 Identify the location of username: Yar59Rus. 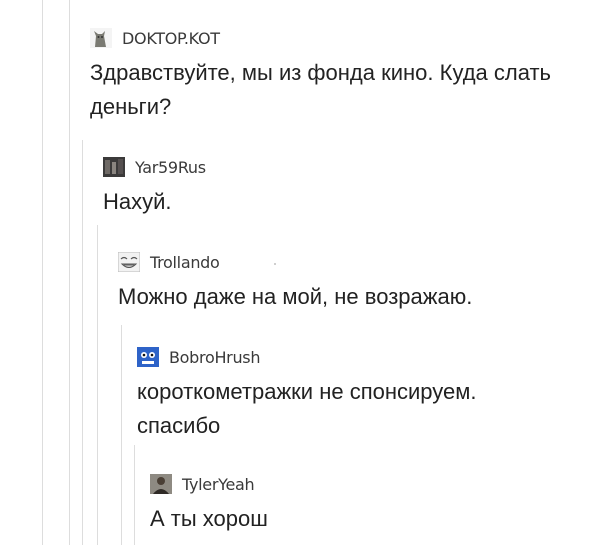
(170, 167).